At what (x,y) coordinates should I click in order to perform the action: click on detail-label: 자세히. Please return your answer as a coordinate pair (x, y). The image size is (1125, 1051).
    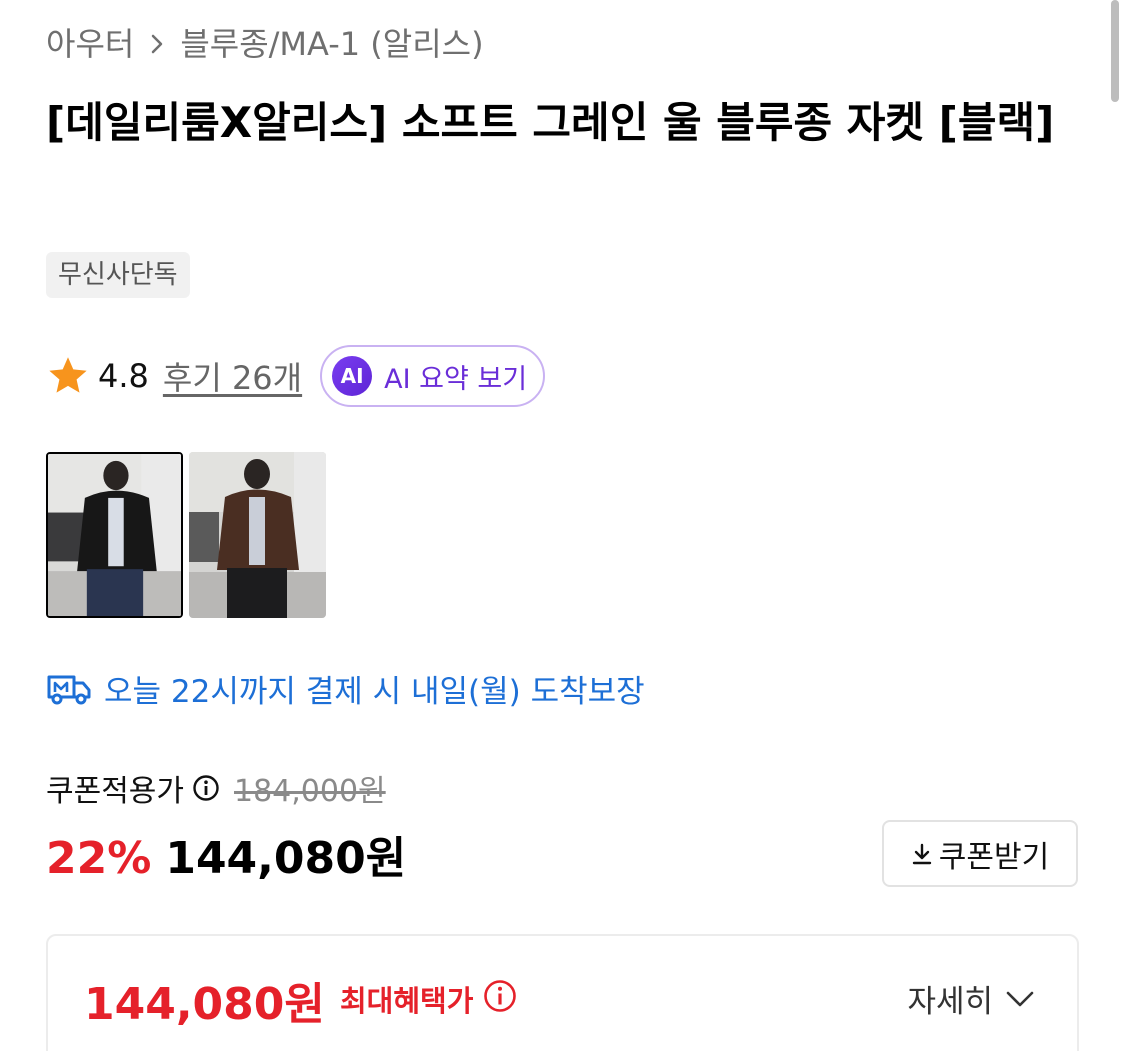
    Looking at the image, I should click on (950, 1002).